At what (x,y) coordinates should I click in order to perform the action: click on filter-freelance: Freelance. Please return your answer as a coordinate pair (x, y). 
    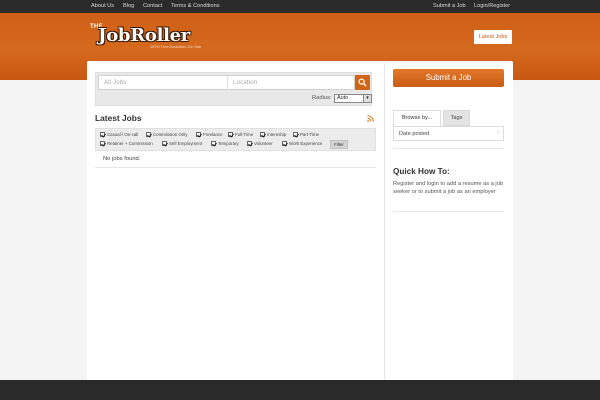
    Looking at the image, I should click on (209, 134).